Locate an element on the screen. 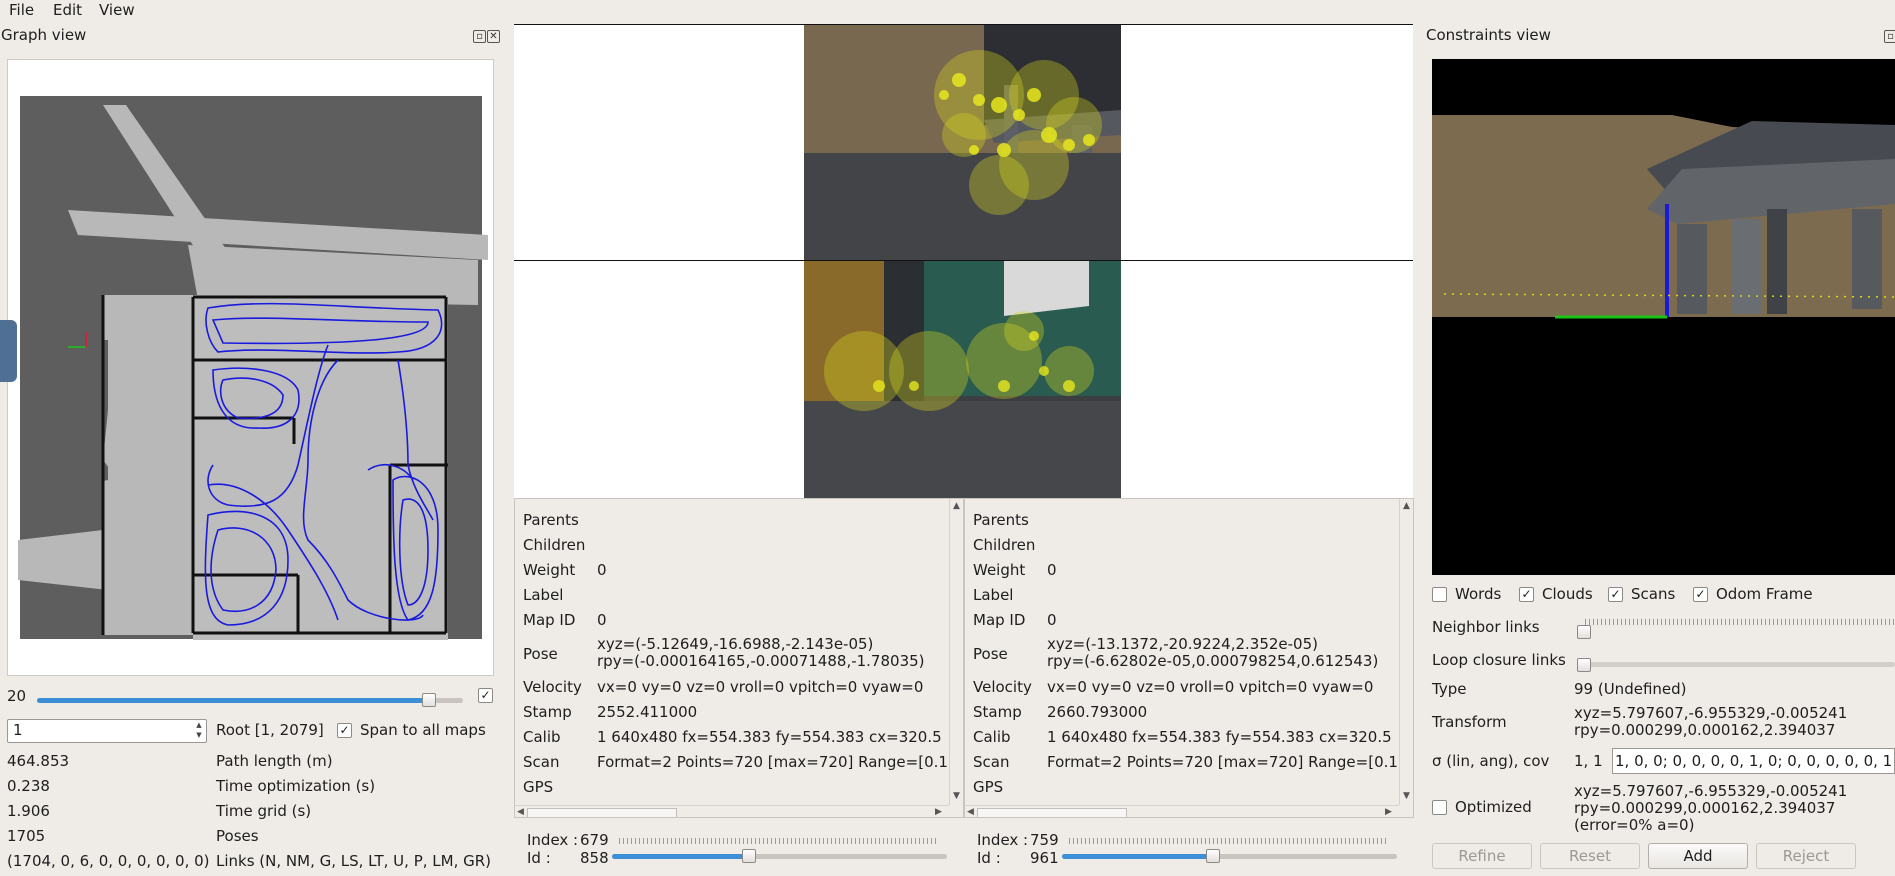  neighbor-links-label: Neighbor links is located at coordinates (1486, 627).